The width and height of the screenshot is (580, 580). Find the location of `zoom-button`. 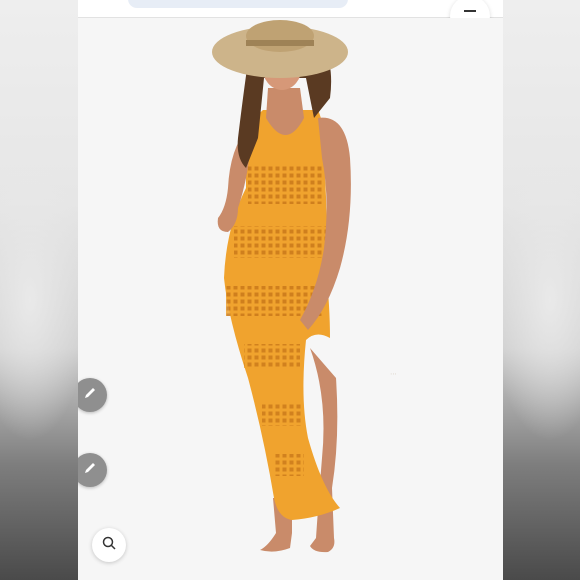

zoom-button is located at coordinates (109, 545).